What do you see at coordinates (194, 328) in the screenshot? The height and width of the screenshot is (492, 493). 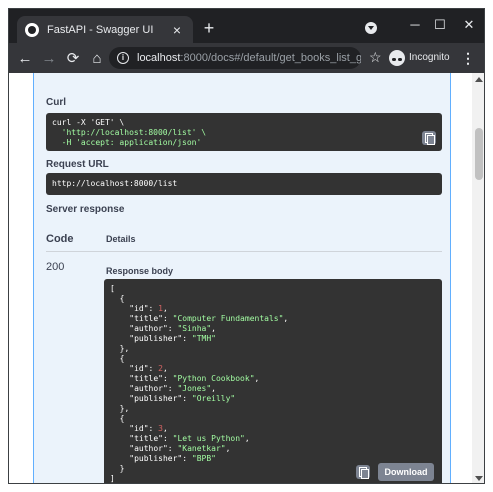 I see `json-string: "Sinha"` at bounding box center [194, 328].